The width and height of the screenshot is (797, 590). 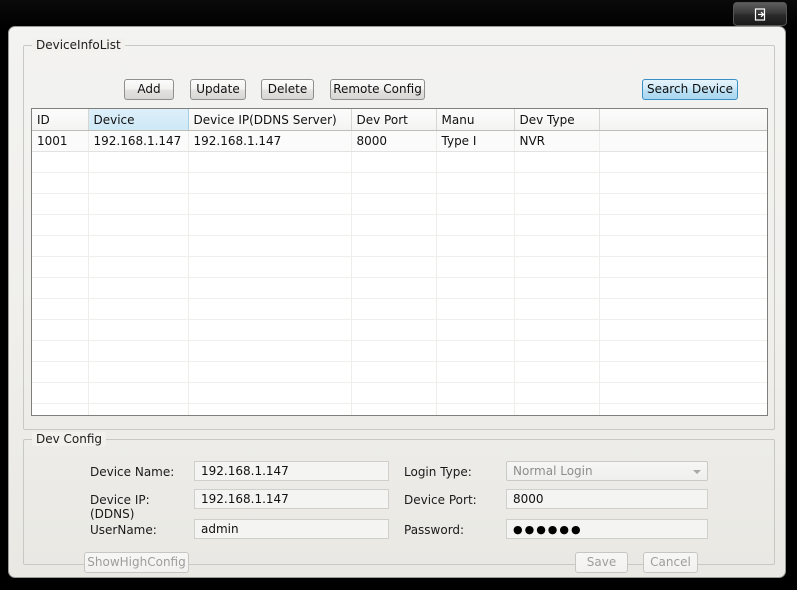 I want to click on device-ip-input, so click(x=291, y=499).